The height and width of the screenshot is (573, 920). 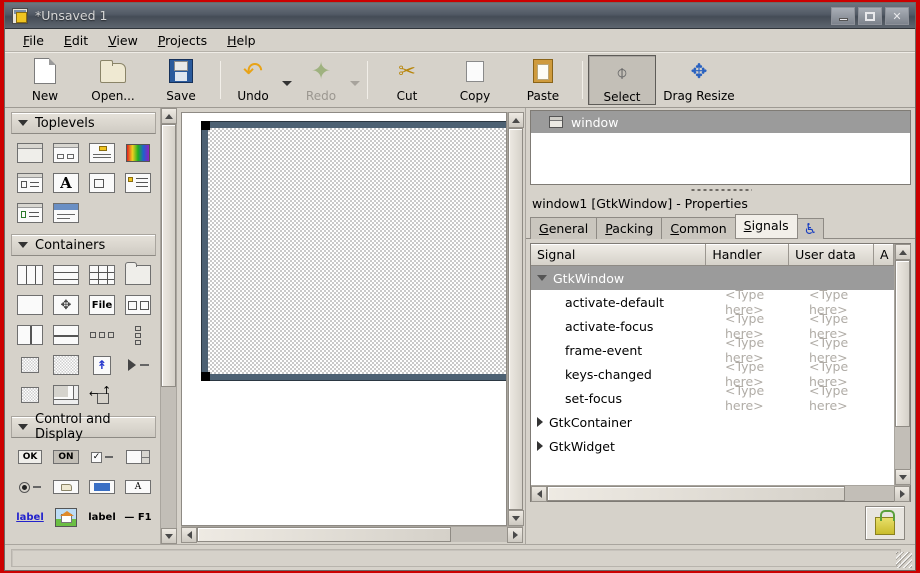 I want to click on palette-item-hpaned, so click(x=30, y=335).